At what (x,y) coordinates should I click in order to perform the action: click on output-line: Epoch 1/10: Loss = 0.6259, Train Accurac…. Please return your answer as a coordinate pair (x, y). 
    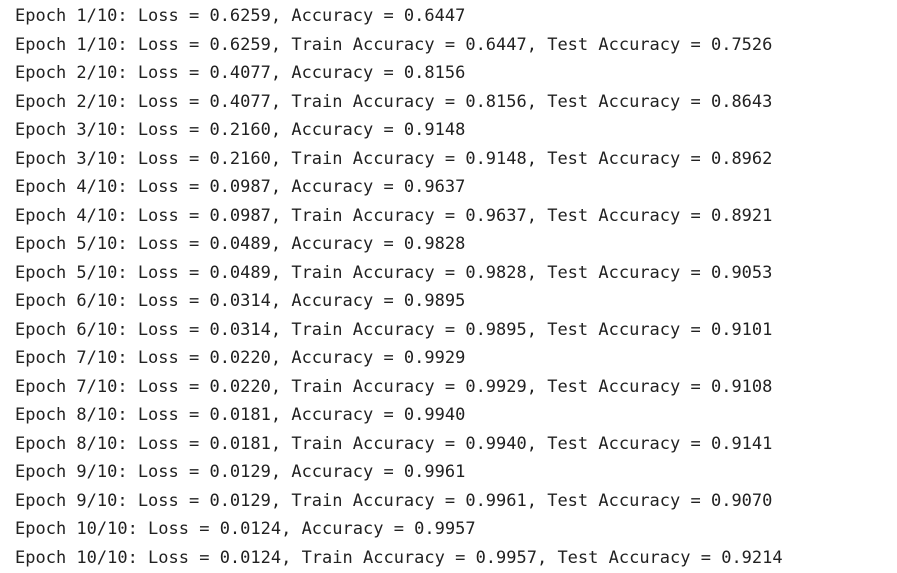
    Looking at the image, I should click on (394, 44).